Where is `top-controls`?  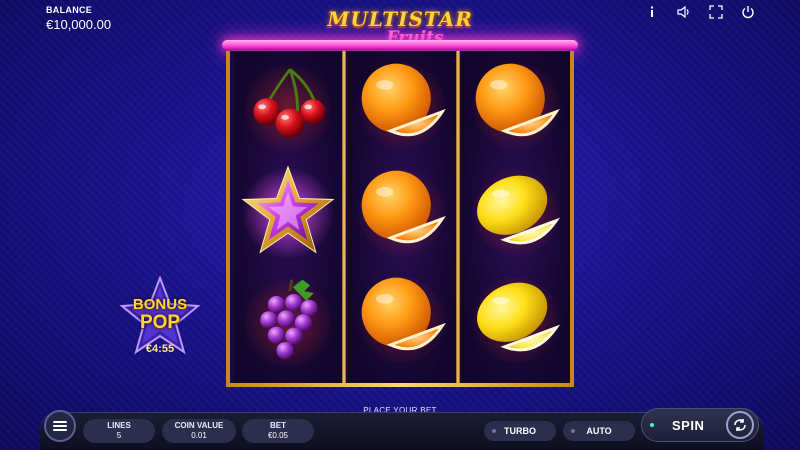 top-controls is located at coordinates (700, 12).